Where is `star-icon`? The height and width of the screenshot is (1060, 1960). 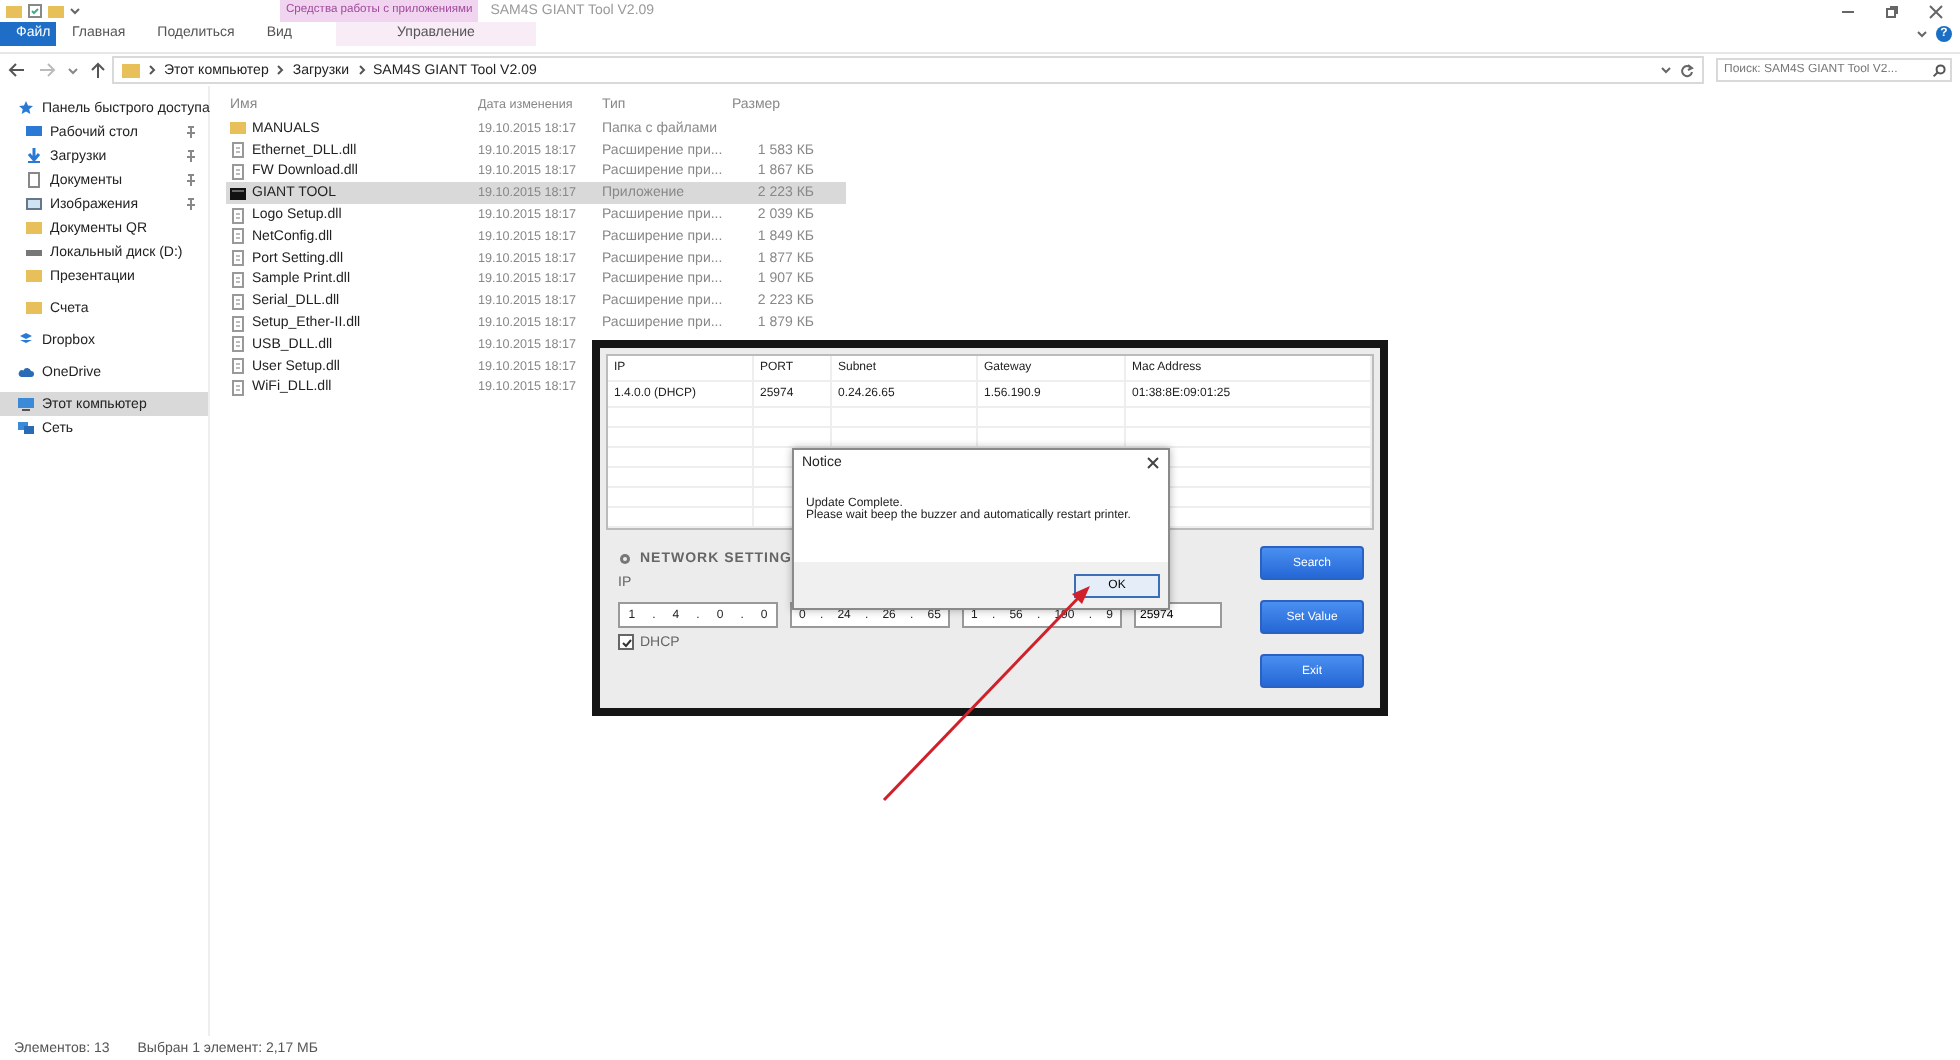 star-icon is located at coordinates (26, 108).